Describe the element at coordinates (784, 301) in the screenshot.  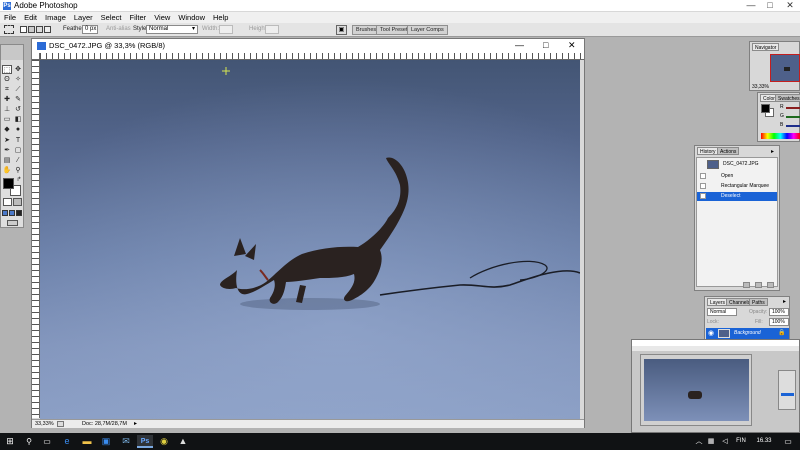
I see `layers-menu-icon: ▸` at that location.